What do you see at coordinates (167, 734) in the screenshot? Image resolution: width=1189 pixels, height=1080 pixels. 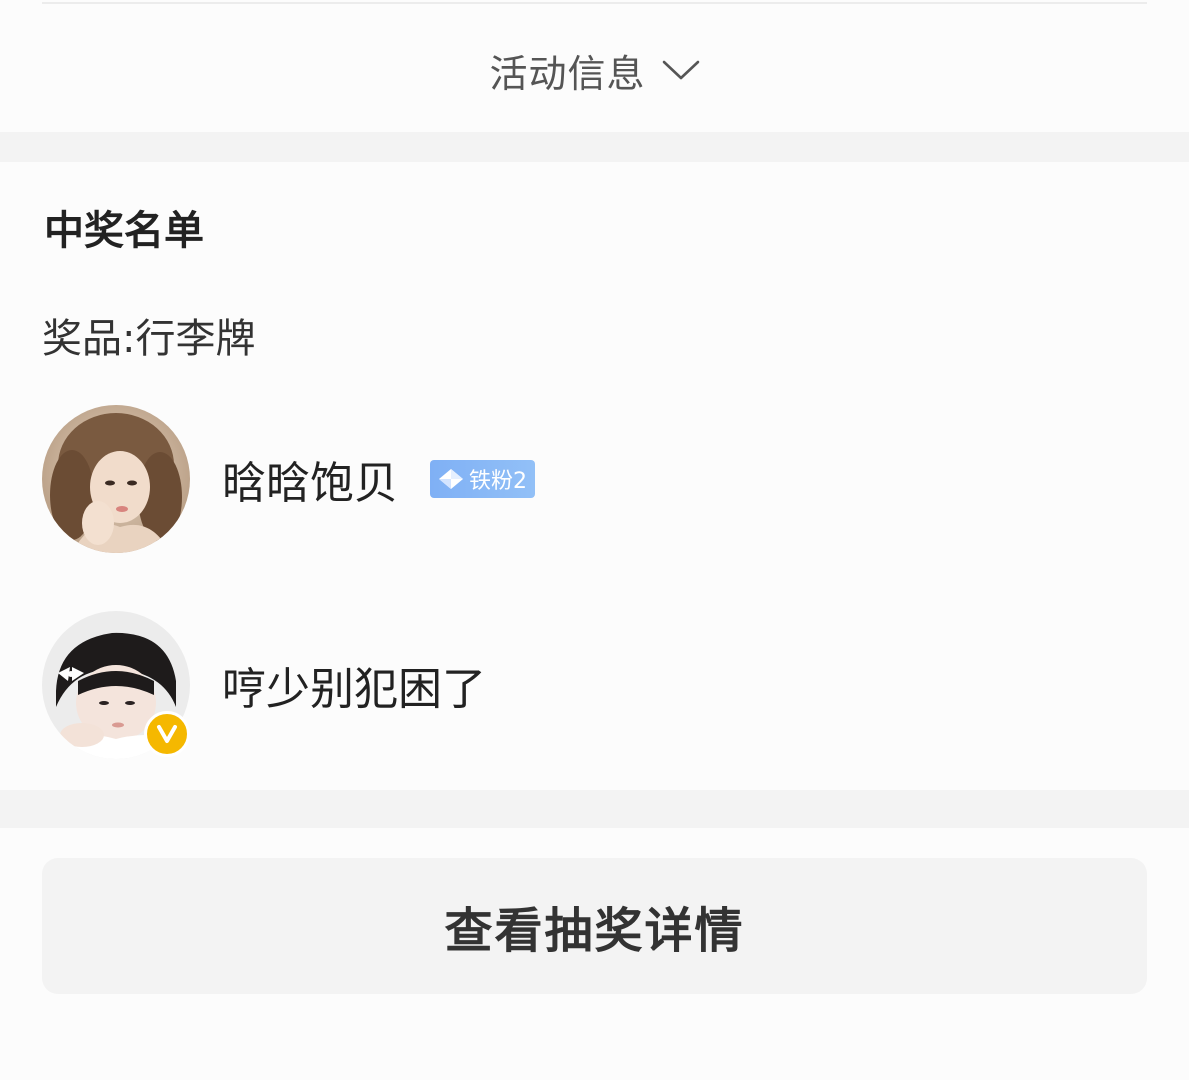 I see `verified-v-icon` at bounding box center [167, 734].